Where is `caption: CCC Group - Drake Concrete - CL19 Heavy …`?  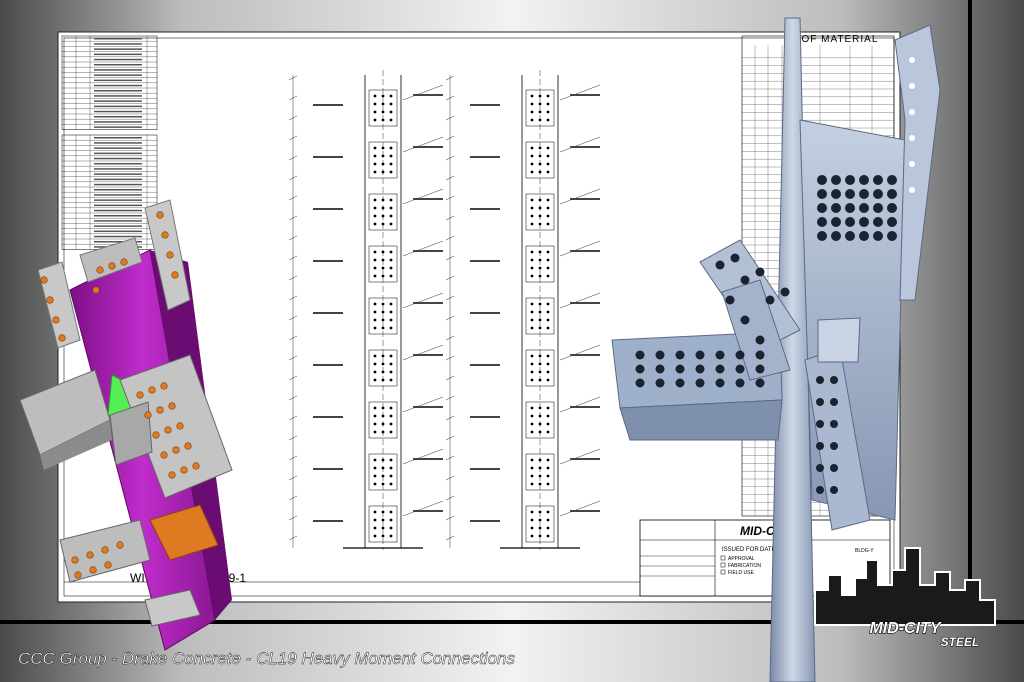
caption: CCC Group - Drake Concrete - CL19 Heavy … is located at coordinates (266, 658).